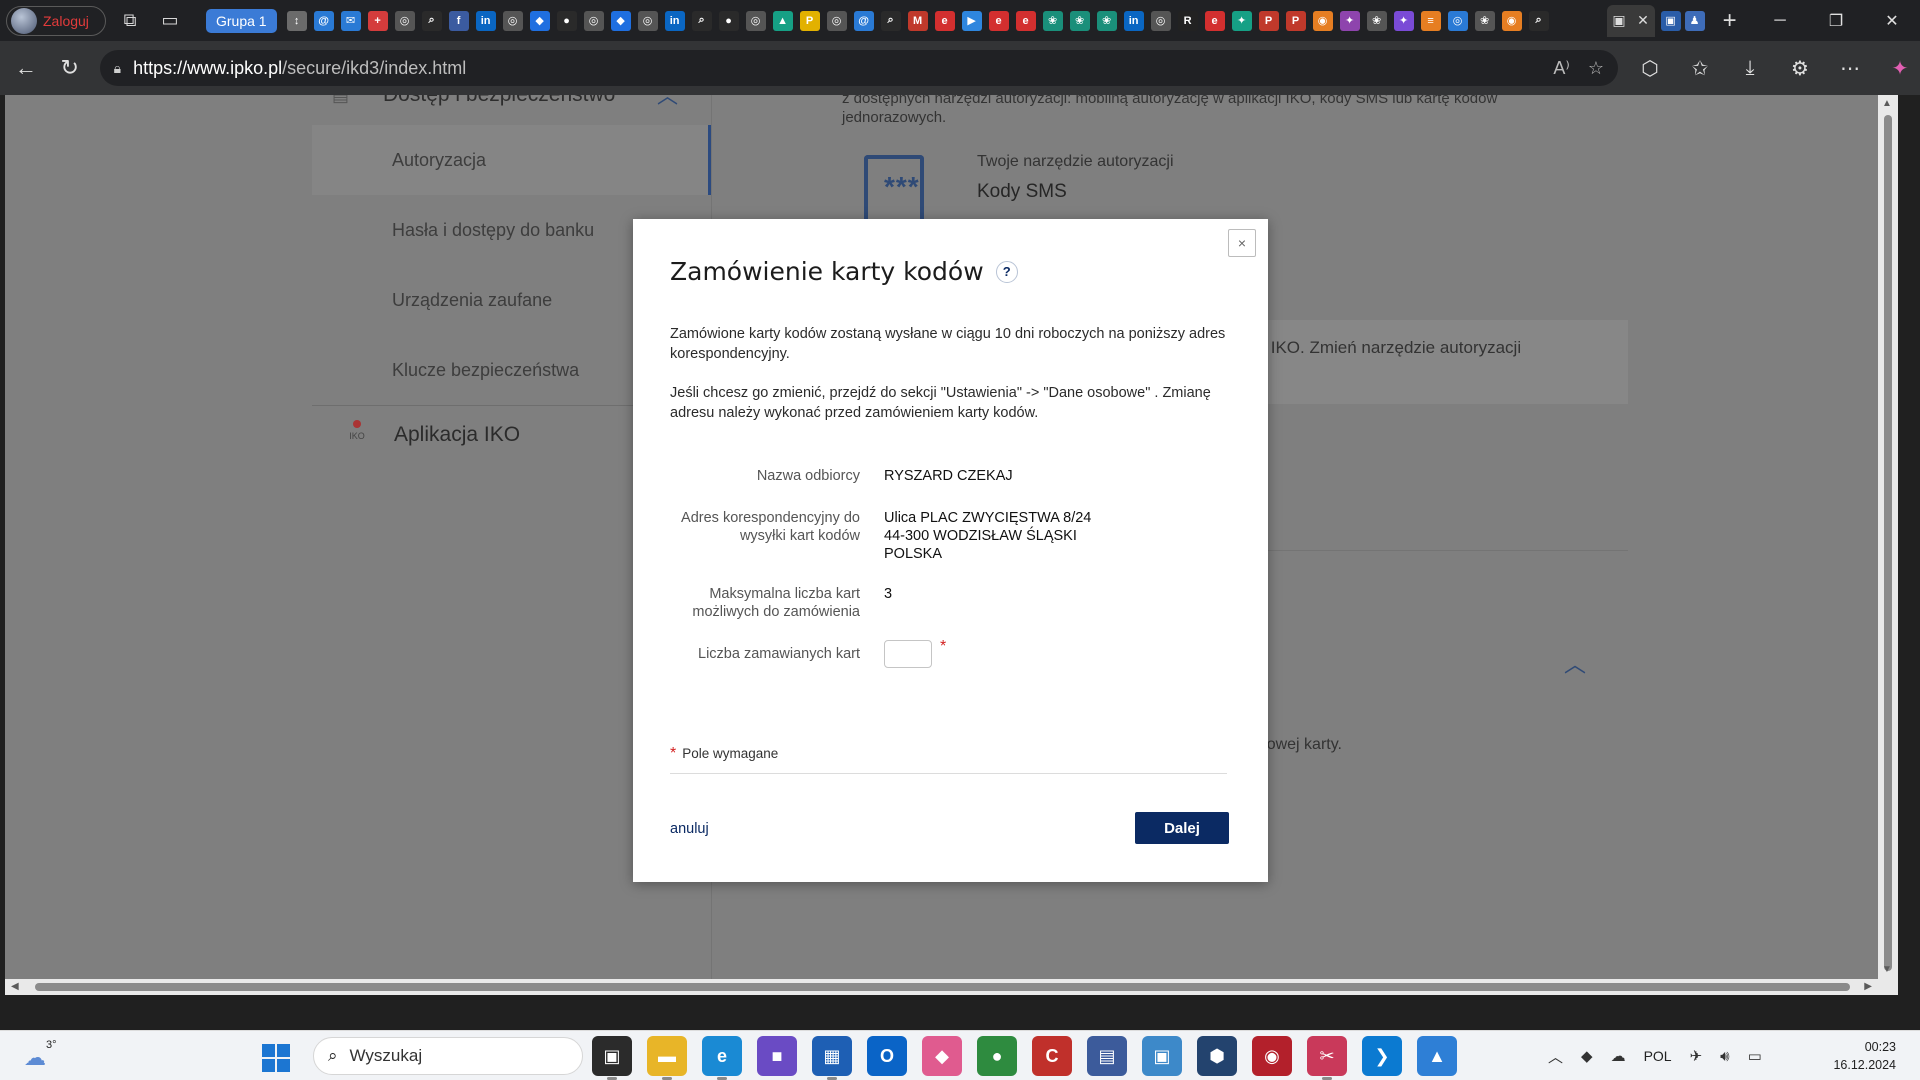  What do you see at coordinates (1670, 20) in the screenshot?
I see `pinned-tab-icon: ▣` at bounding box center [1670, 20].